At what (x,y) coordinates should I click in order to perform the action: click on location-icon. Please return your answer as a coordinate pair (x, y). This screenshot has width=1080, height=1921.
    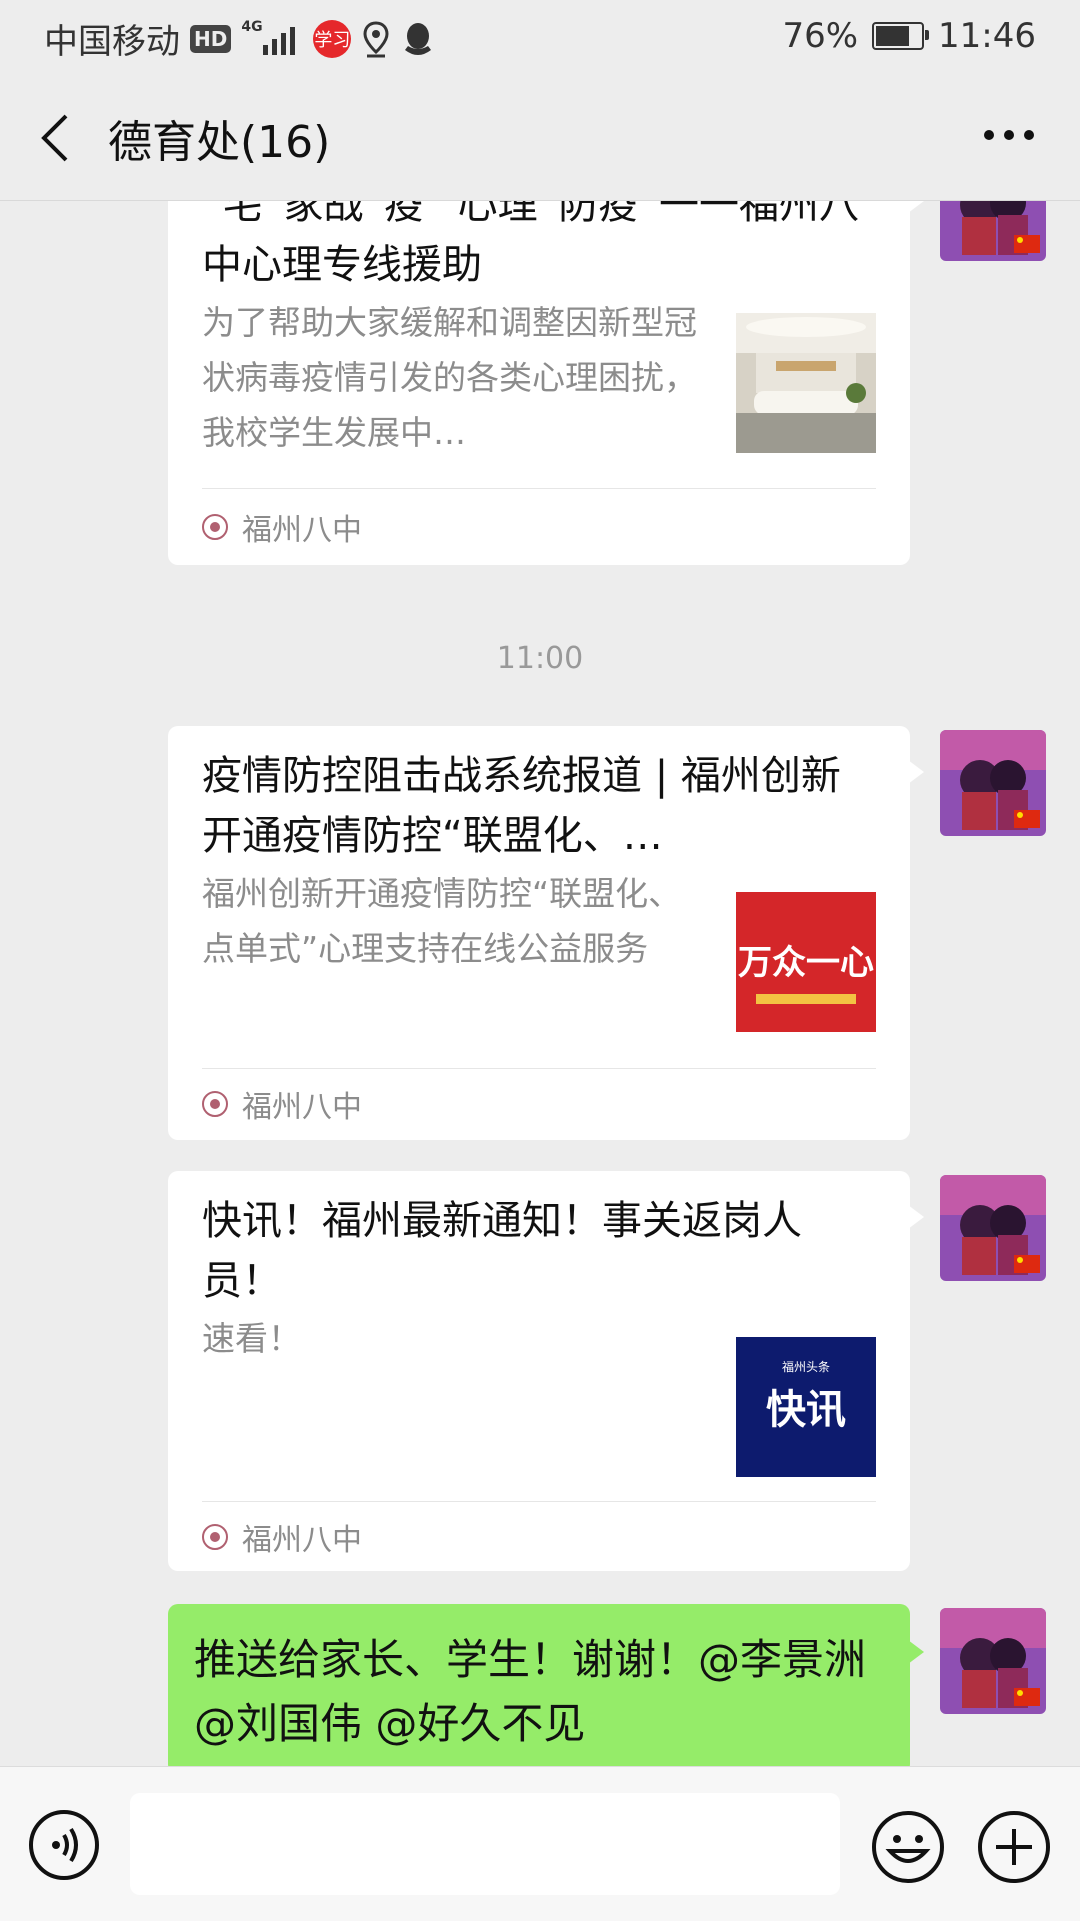
    Looking at the image, I should click on (376, 38).